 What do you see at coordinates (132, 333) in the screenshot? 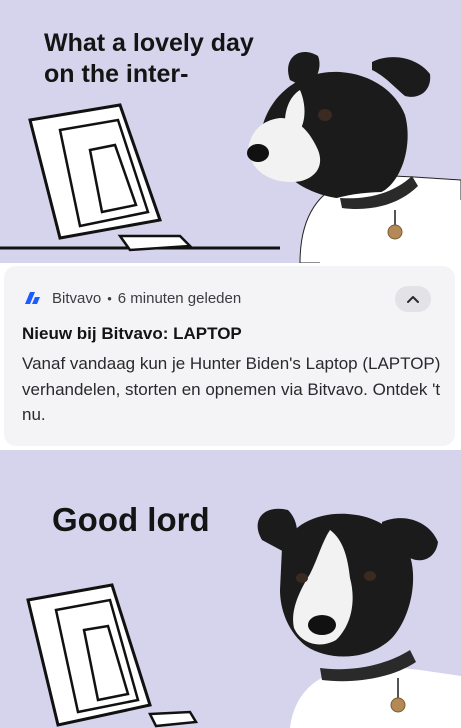
I see `notification-title: Nieuw bij Bitvavo: LAPTOP` at bounding box center [132, 333].